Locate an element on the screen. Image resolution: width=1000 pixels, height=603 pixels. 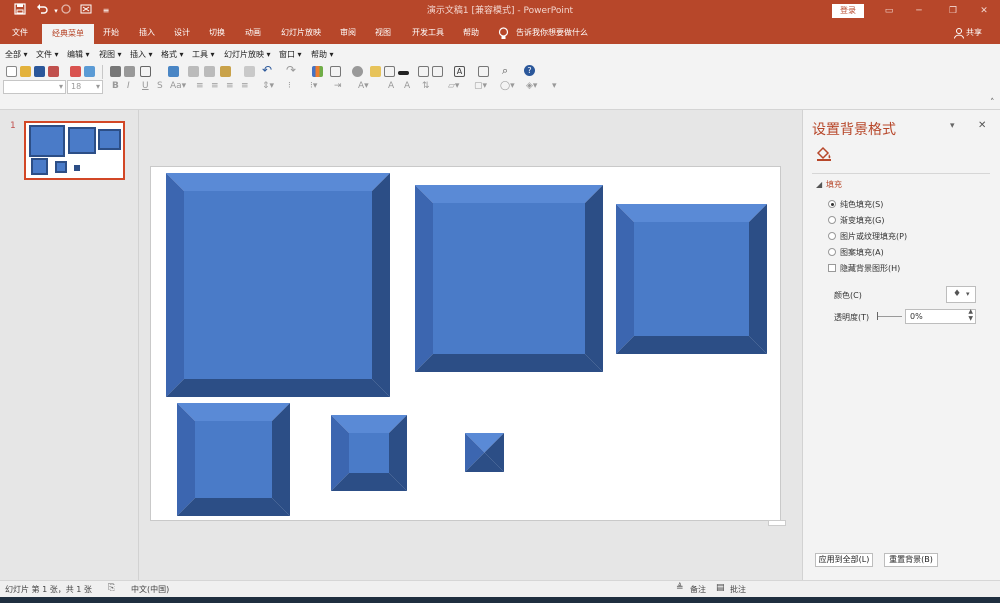
pane-options-icon: ▾ is located at coordinates (952, 126).